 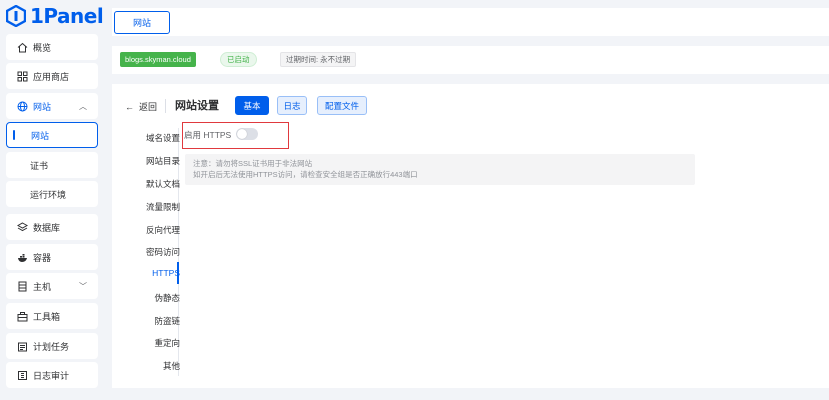 What do you see at coordinates (22, 375) in the screenshot?
I see `log-icon` at bounding box center [22, 375].